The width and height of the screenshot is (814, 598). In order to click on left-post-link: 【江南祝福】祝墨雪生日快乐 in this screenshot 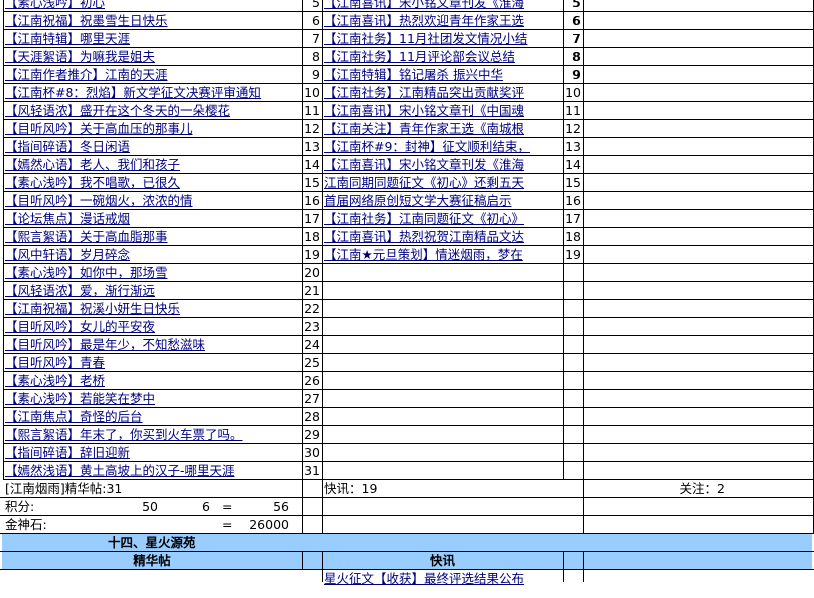, I will do `click(153, 21)`.